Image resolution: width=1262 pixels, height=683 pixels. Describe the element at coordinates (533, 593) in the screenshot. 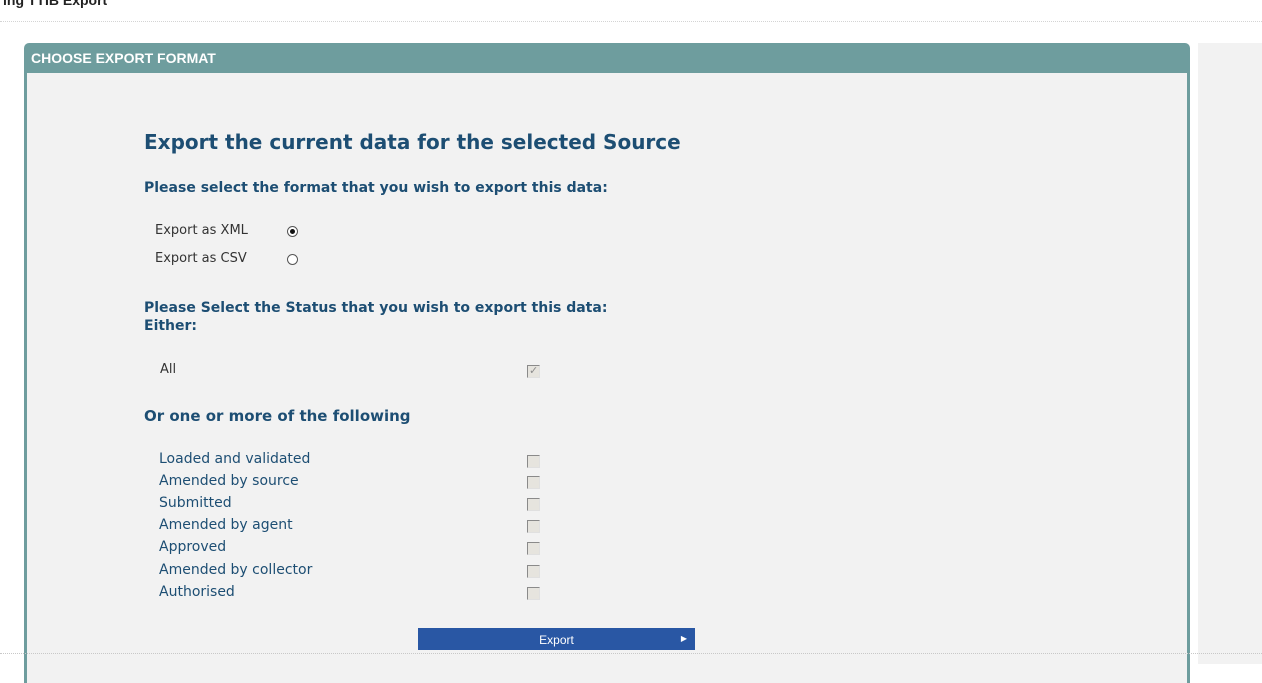

I see `status-authorised-checkbox` at that location.